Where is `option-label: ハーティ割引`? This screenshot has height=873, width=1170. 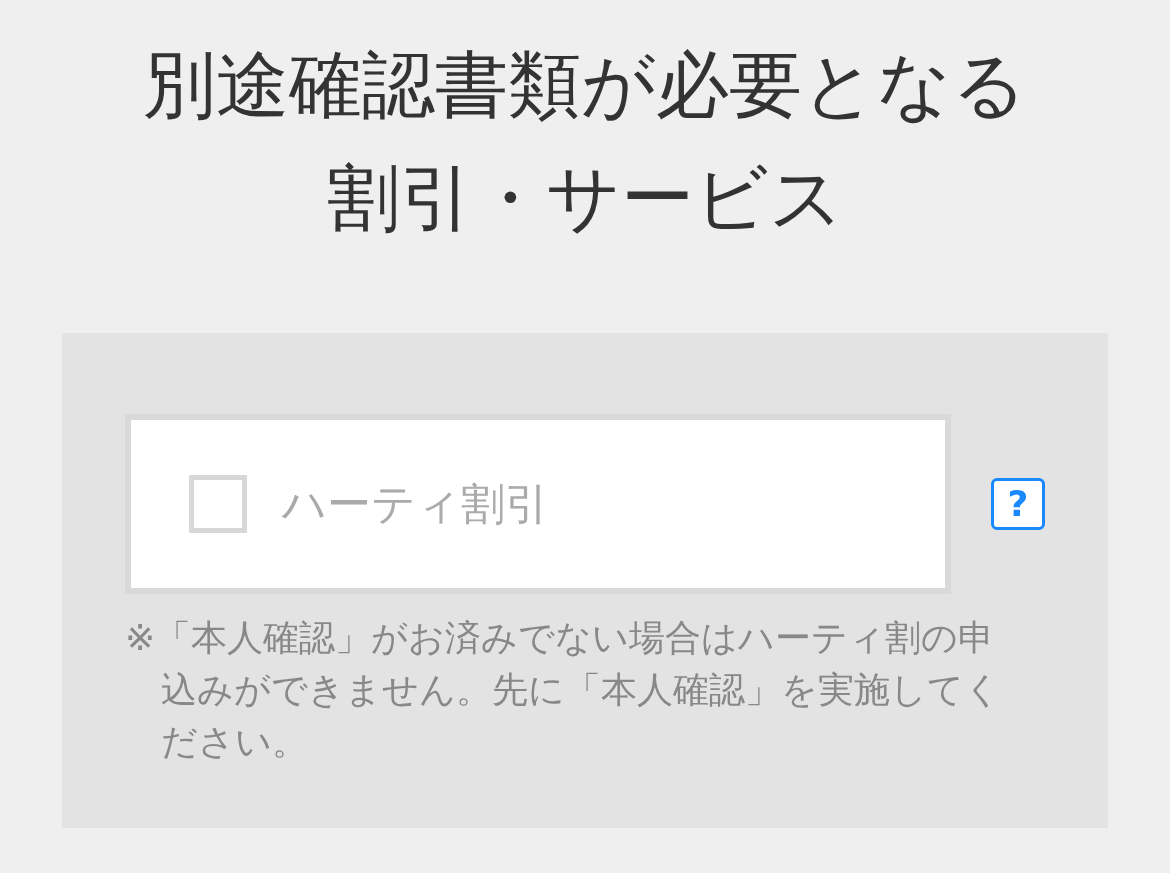
option-label: ハーティ割引 is located at coordinates (415, 504).